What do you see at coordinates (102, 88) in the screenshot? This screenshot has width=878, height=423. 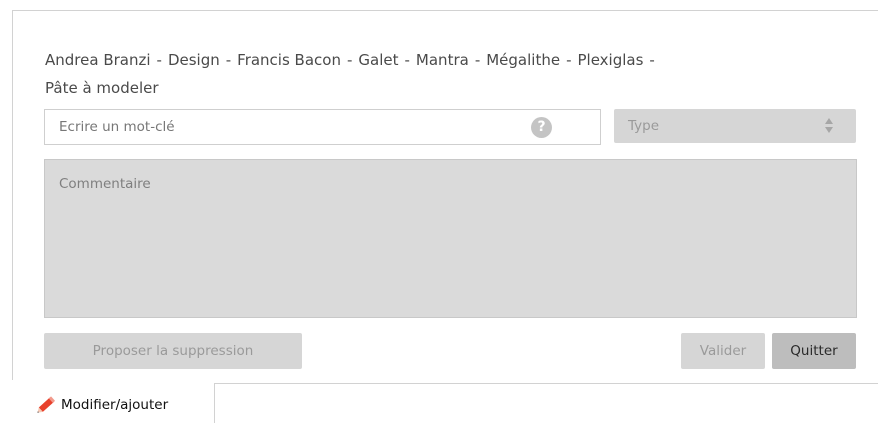 I see `tag-pate-a-modeler: Pâte à modeler` at bounding box center [102, 88].